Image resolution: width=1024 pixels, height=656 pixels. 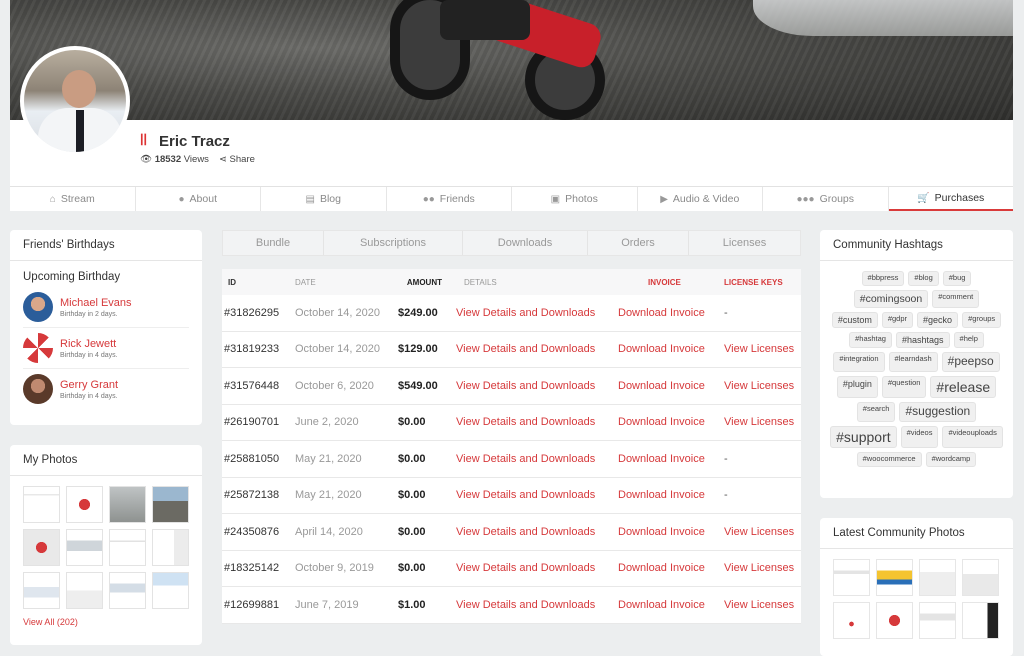 I want to click on hashtag-link: #bug, so click(x=957, y=278).